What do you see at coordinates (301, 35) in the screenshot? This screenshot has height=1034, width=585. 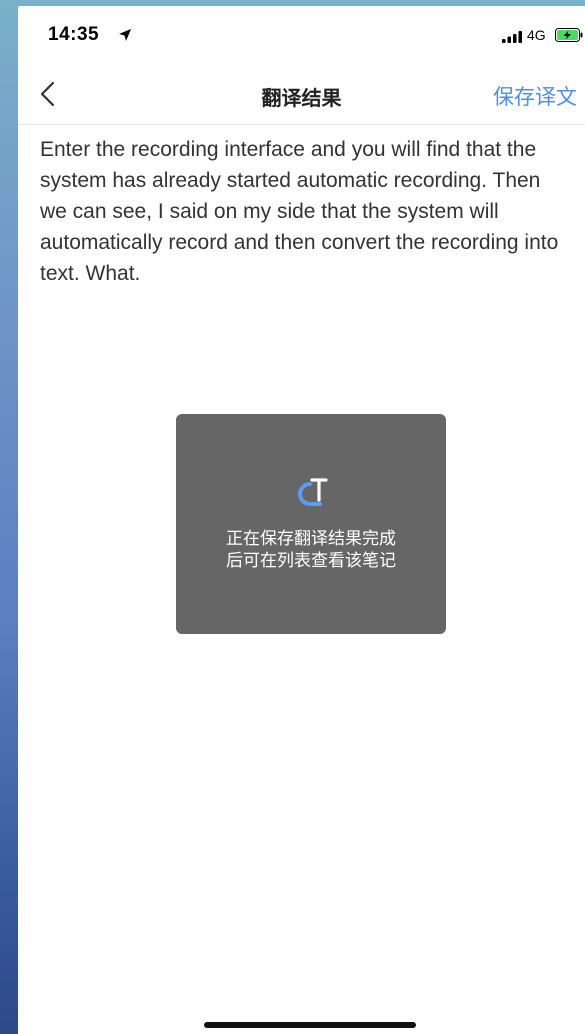 I see `status-bar: 14:35 4G` at bounding box center [301, 35].